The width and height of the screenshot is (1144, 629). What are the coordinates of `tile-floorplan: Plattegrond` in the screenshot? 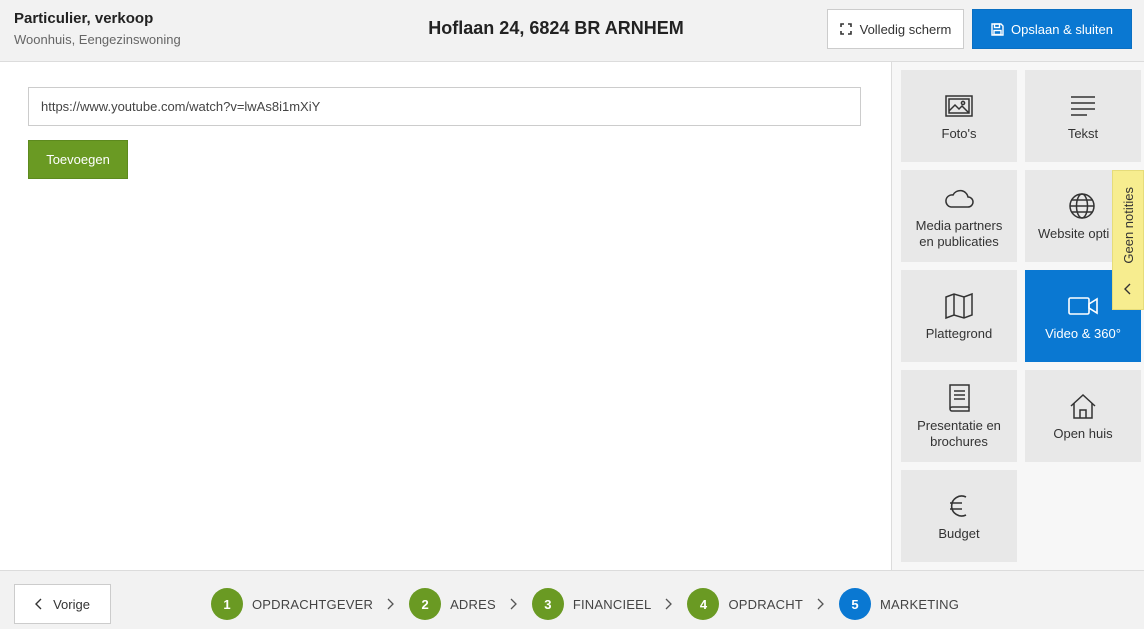 It's located at (959, 316).